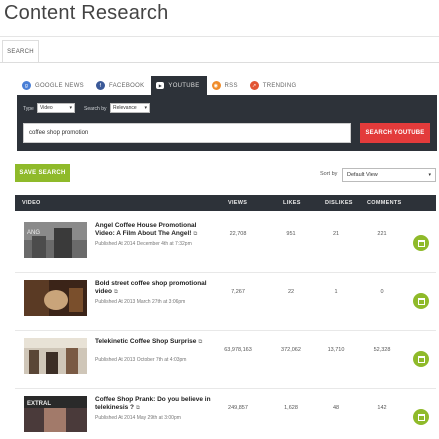 This screenshot has width=439, height=439. What do you see at coordinates (225, 203) in the screenshot?
I see `table-header: VIDEO VIEWS LIKES DISLIKES COMMENTS` at bounding box center [225, 203].